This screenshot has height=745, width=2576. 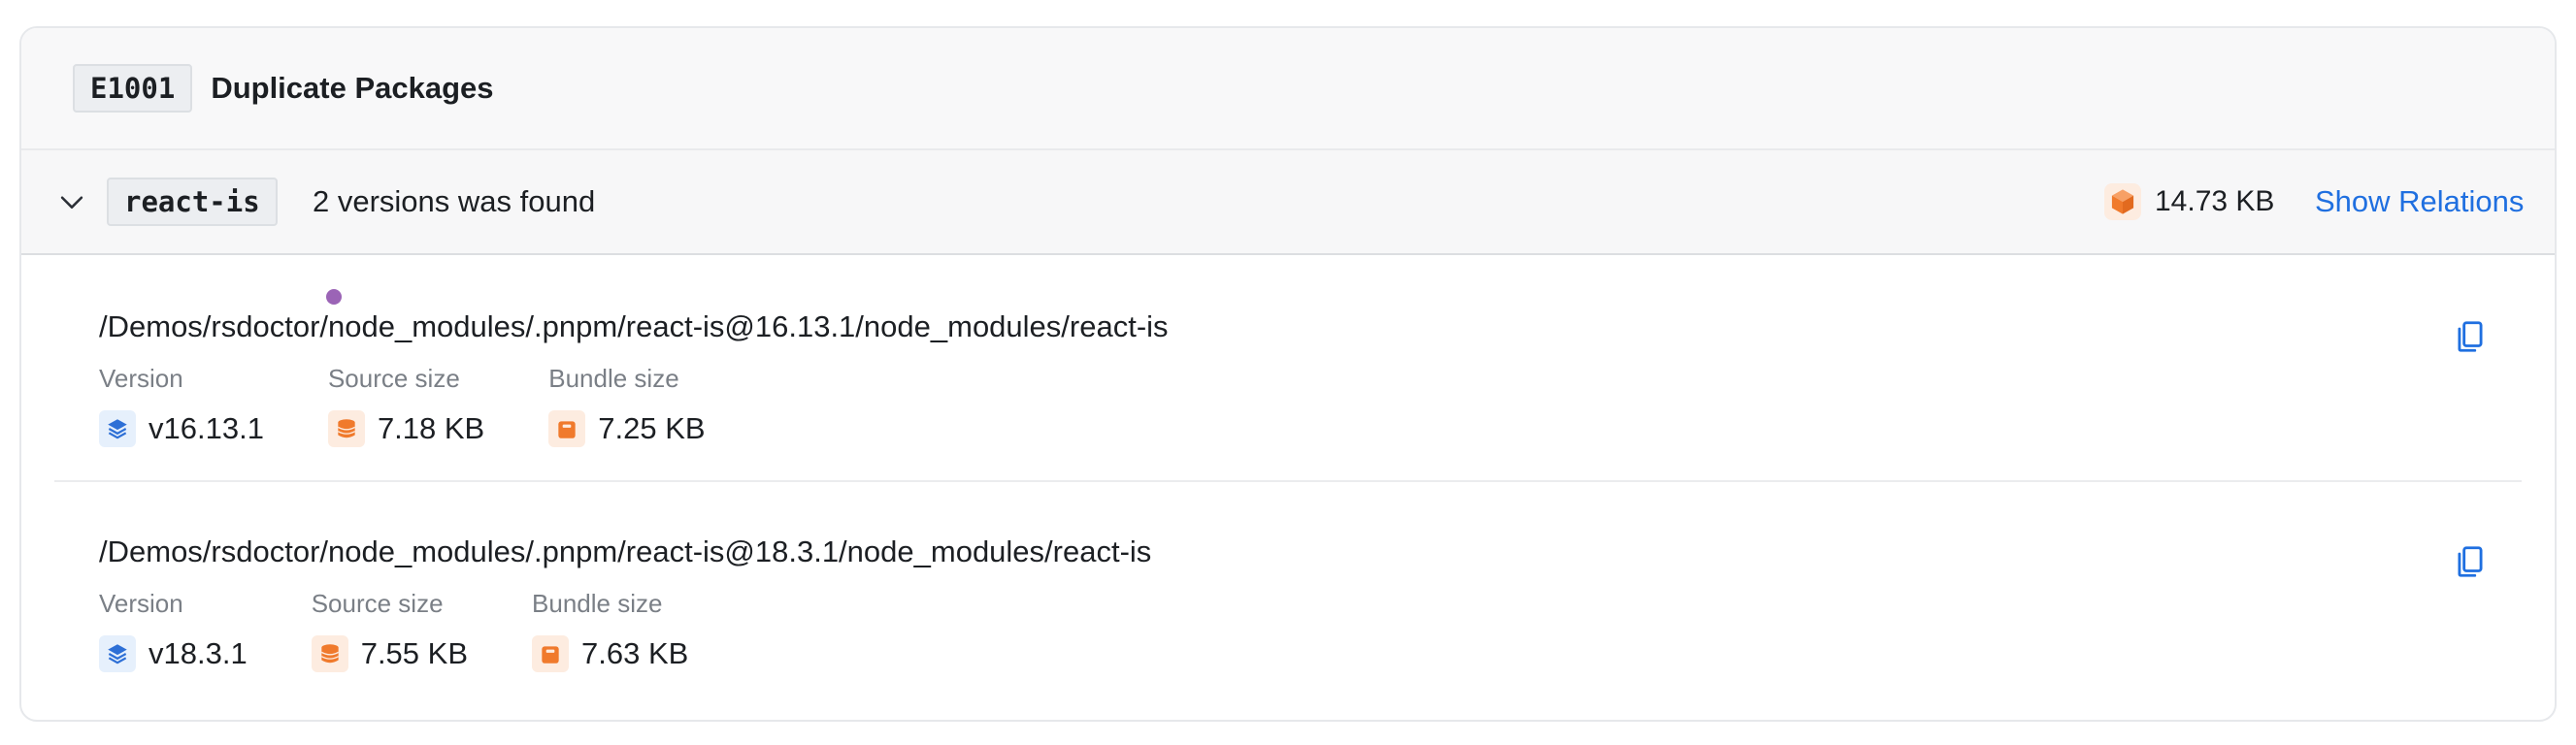 What do you see at coordinates (414, 653) in the screenshot?
I see `source-size-value: 7.55 KB` at bounding box center [414, 653].